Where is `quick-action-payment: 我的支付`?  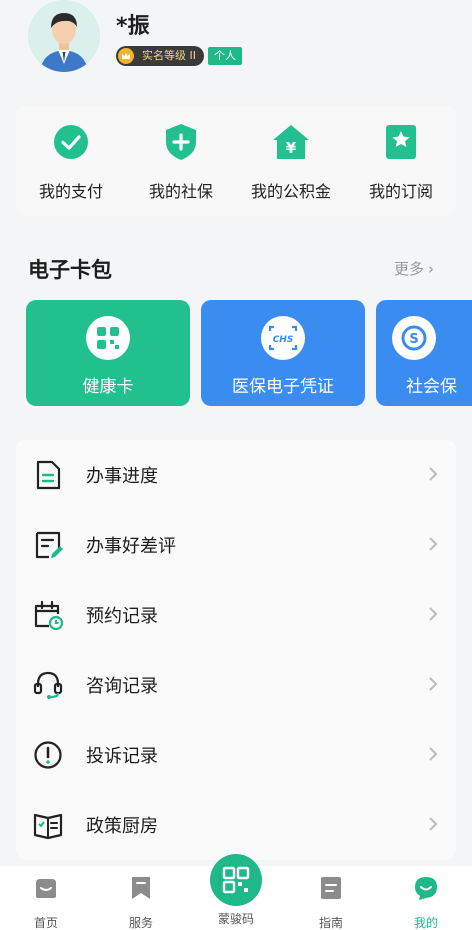
quick-action-payment: 我的支付 is located at coordinates (71, 162).